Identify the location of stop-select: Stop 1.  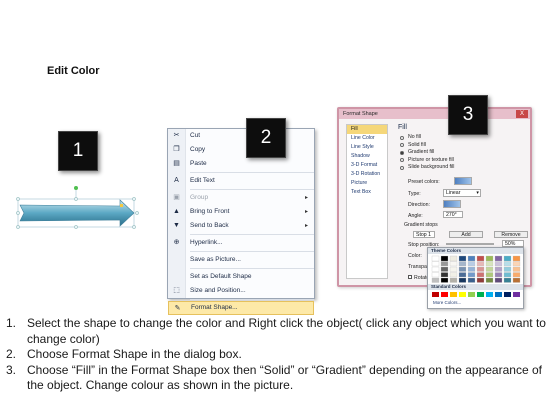
(424, 234).